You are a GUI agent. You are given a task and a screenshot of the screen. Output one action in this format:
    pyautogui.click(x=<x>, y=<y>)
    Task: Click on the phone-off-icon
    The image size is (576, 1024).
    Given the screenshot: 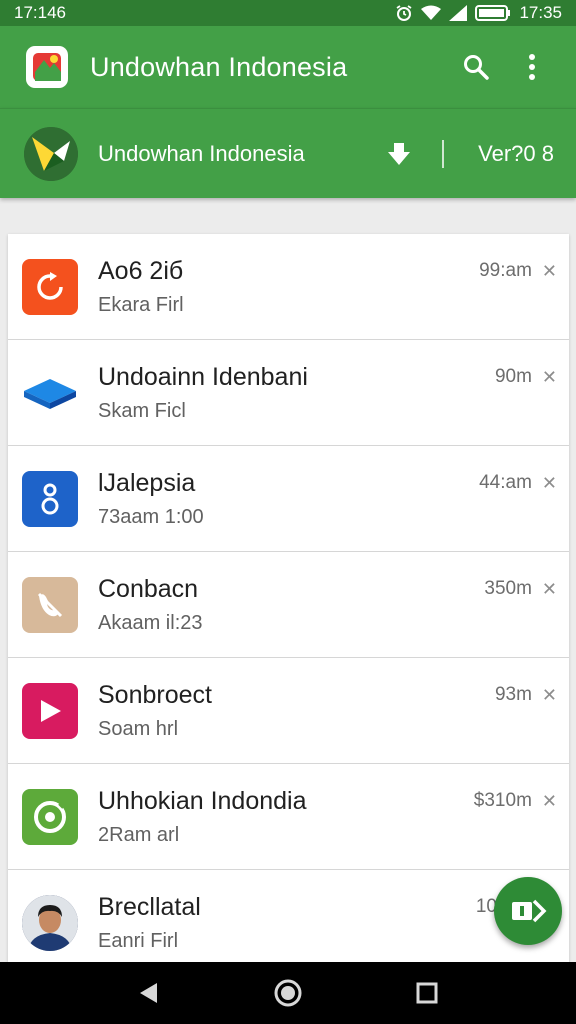 What is the action you would take?
    pyautogui.click(x=50, y=604)
    